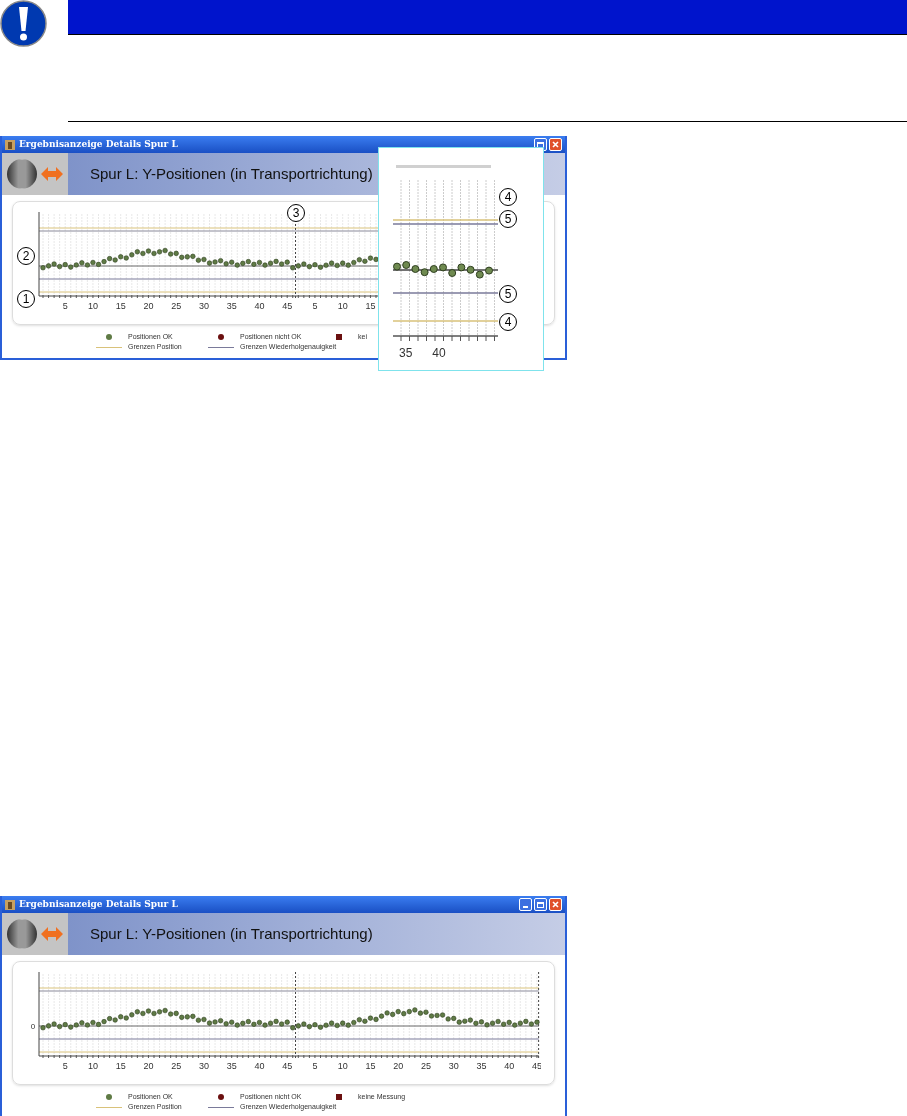 The image size is (907, 1116). What do you see at coordinates (26, 299) in the screenshot?
I see `callout-number: 1` at bounding box center [26, 299].